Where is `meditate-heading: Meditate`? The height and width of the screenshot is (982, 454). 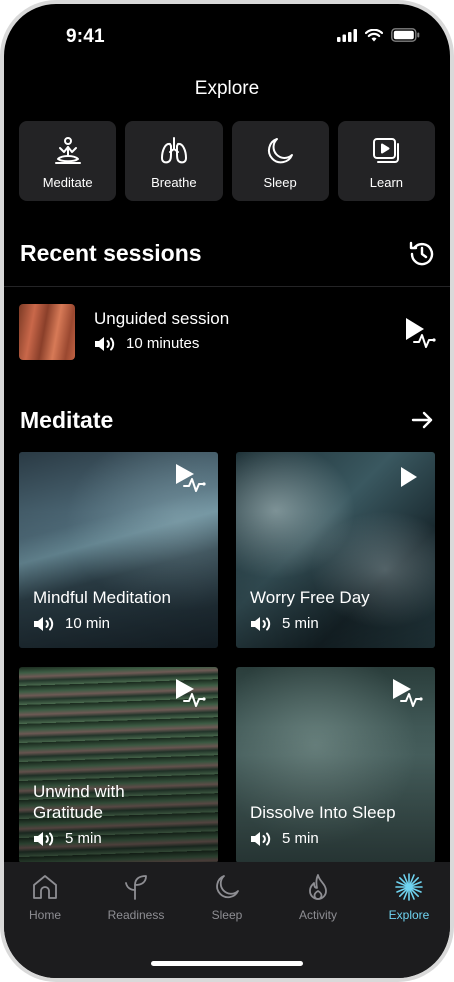 meditate-heading: Meditate is located at coordinates (67, 420).